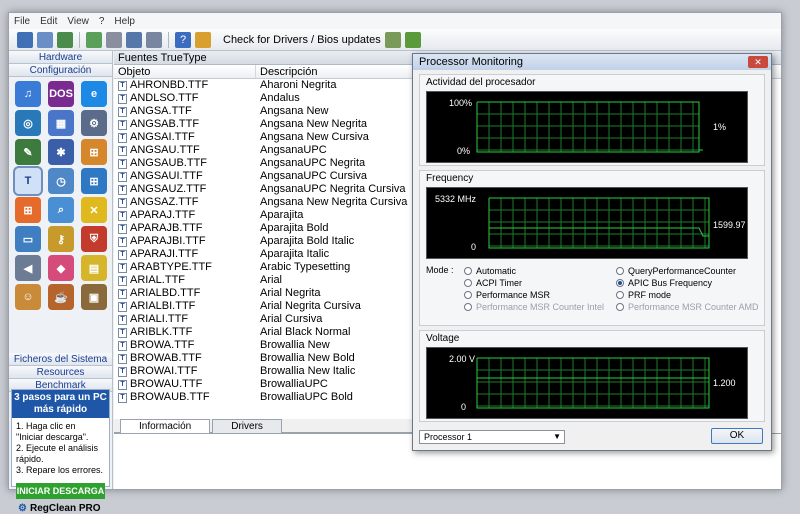  What do you see at coordinates (94, 268) in the screenshot?
I see `display-icon: ▤` at bounding box center [94, 268].